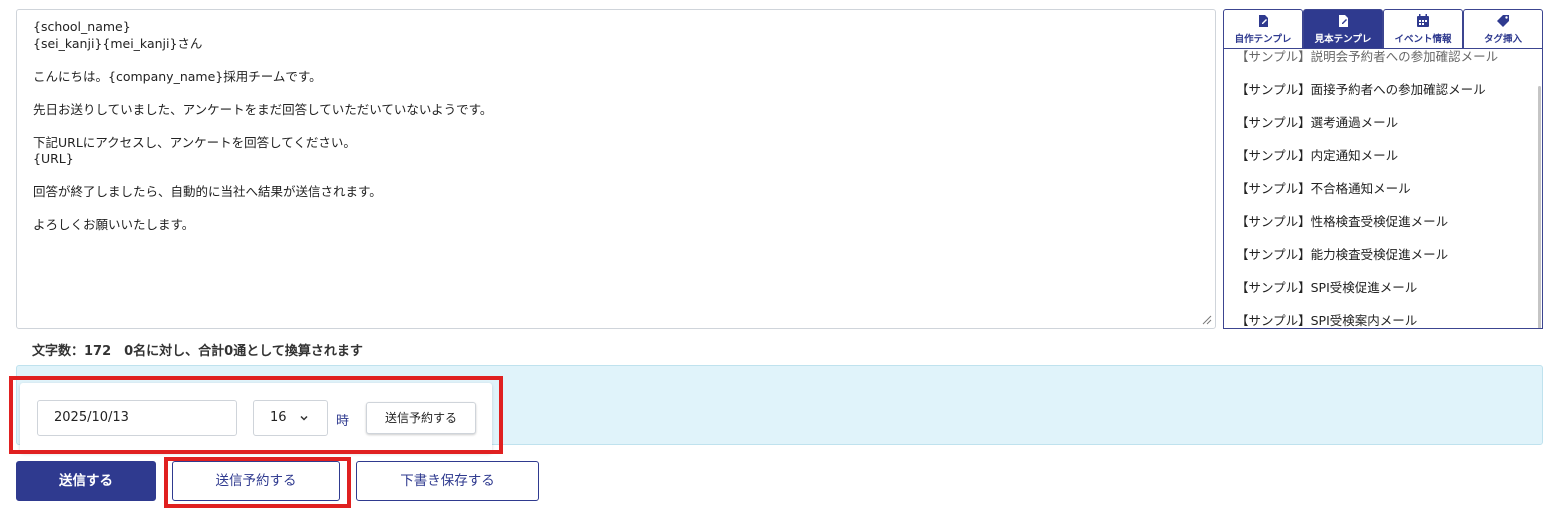 The image size is (1556, 511). What do you see at coordinates (1423, 39) in the screenshot?
I see `tab-event-info-label: イベント情報` at bounding box center [1423, 39].